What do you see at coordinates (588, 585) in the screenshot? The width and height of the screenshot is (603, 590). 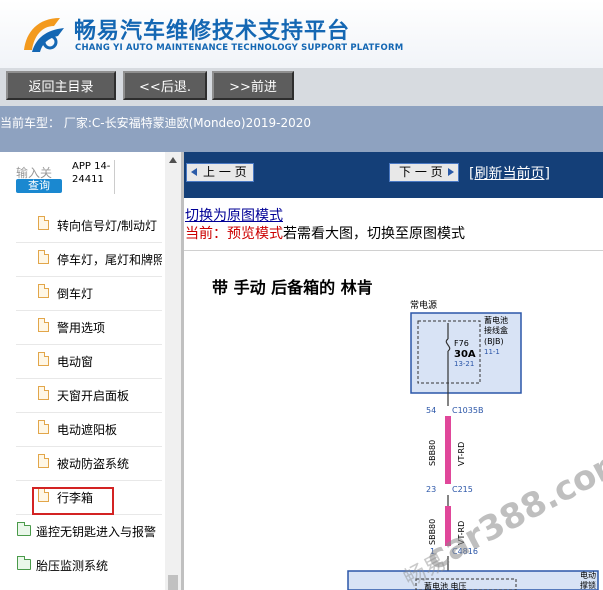 I see `right-label-2: 撑锁` at bounding box center [588, 585].